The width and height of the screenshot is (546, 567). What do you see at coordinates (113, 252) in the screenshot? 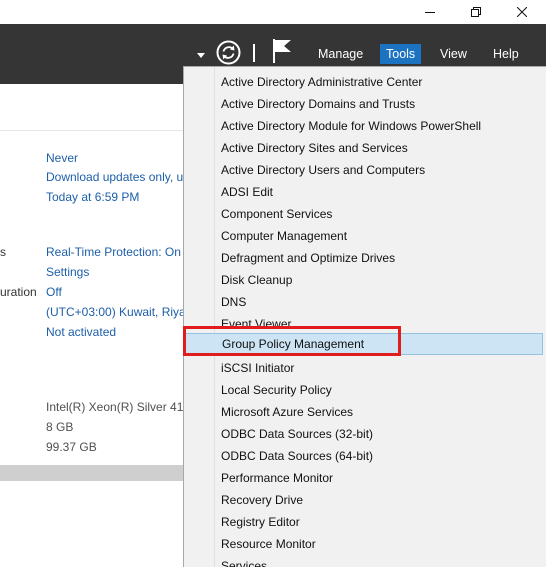
I see `defender-status-link: Real-Time Protection: On` at bounding box center [113, 252].